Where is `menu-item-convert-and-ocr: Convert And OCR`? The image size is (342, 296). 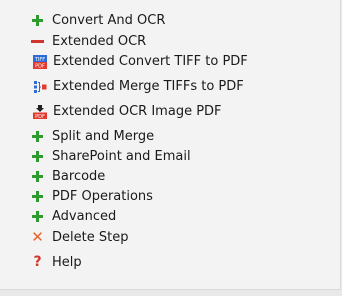 menu-item-convert-and-ocr: Convert And OCR is located at coordinates (98, 20).